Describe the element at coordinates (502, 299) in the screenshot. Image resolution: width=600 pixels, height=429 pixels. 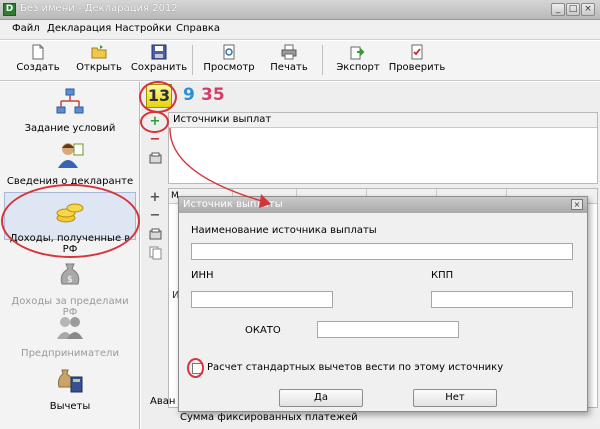
I see `kpp-input` at that location.